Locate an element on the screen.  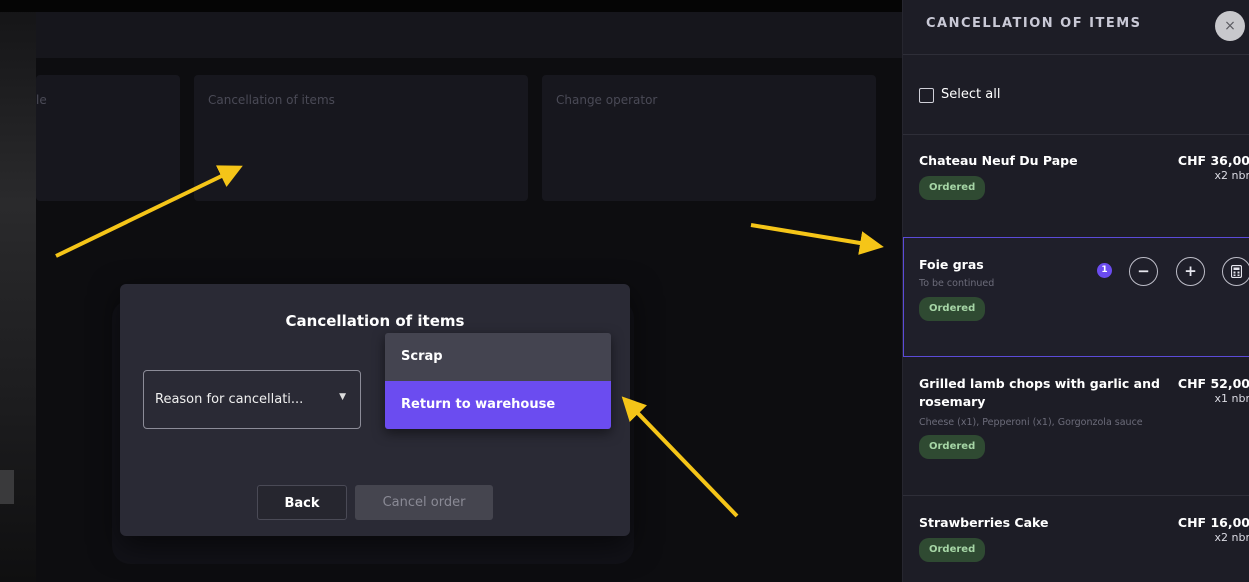
item-name: Chateau Neuf Du Pape is located at coordinates (998, 160).